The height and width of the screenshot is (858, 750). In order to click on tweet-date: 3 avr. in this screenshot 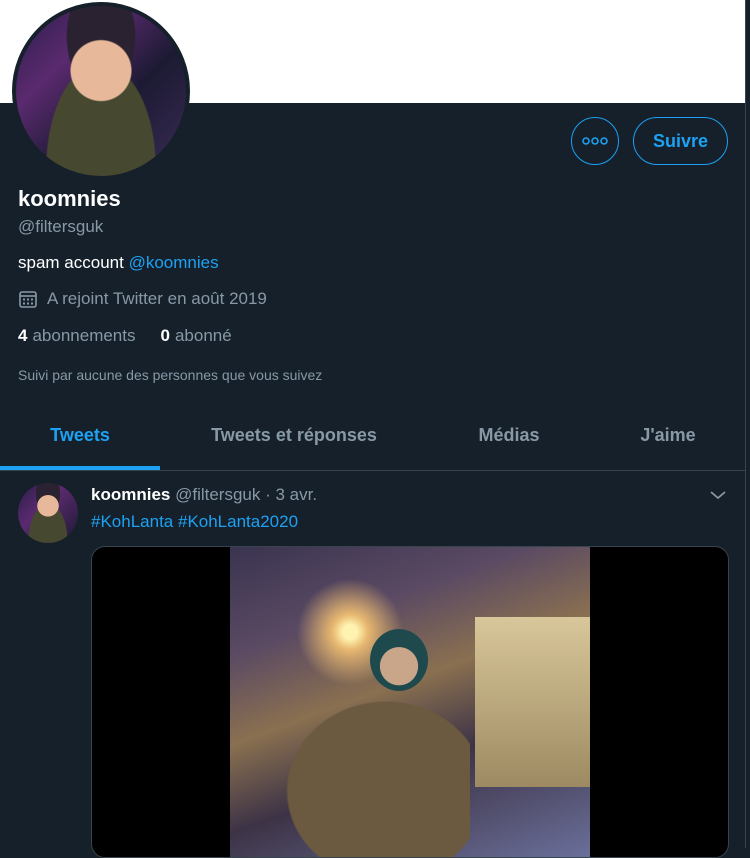, I will do `click(297, 494)`.